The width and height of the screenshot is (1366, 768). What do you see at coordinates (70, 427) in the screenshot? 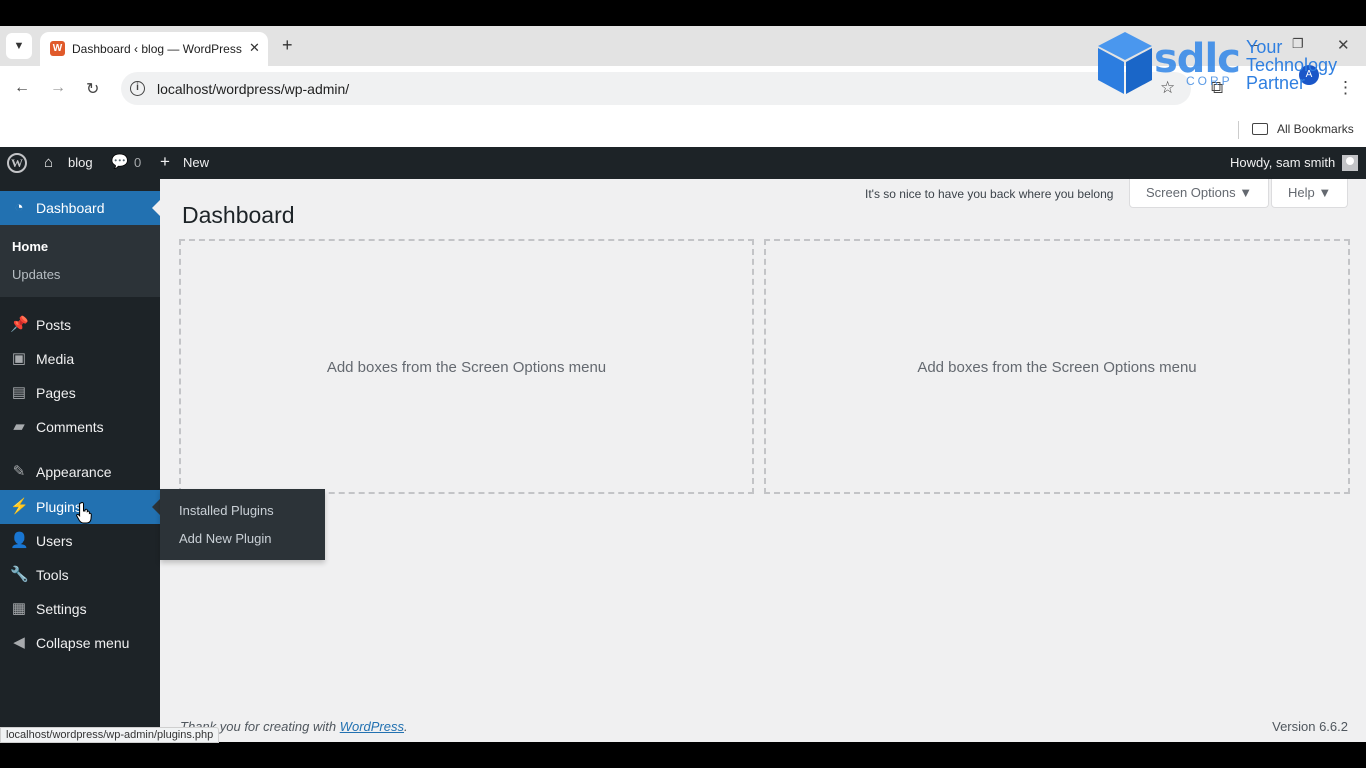
I see `menu-comments-label: Comments` at bounding box center [70, 427].